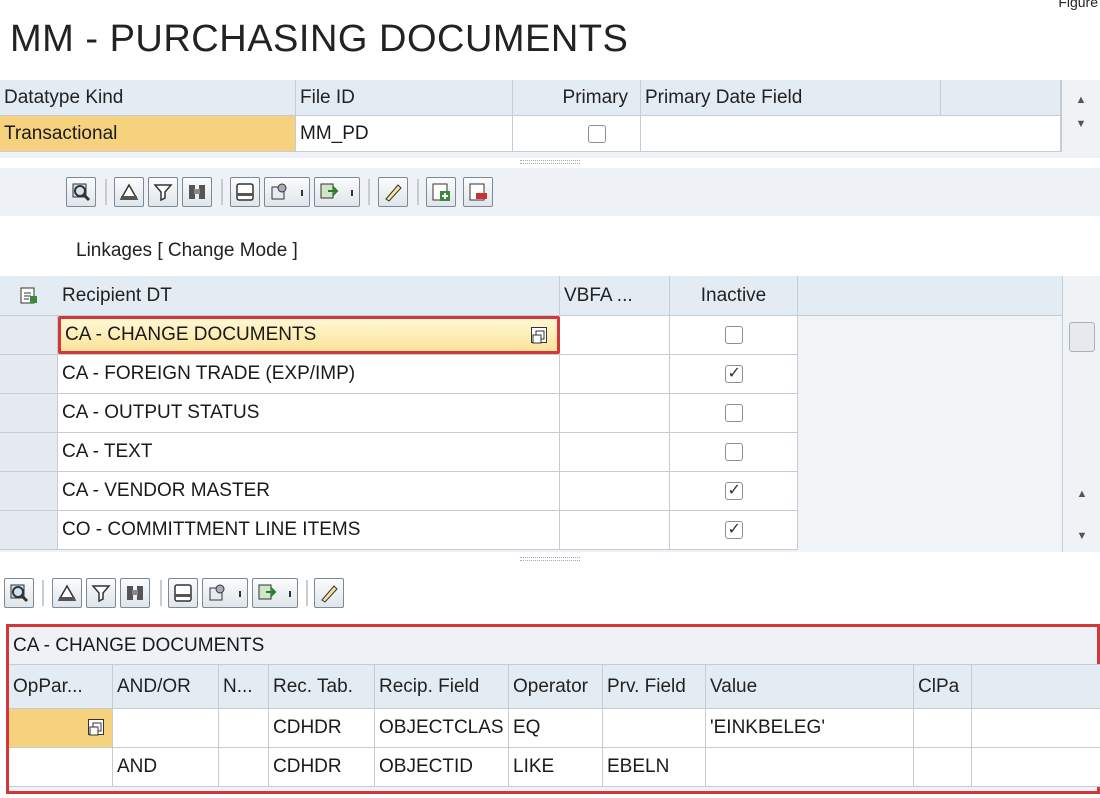 The image size is (1100, 798). What do you see at coordinates (851, 133) in the screenshot?
I see `primary-date-field-cell` at bounding box center [851, 133].